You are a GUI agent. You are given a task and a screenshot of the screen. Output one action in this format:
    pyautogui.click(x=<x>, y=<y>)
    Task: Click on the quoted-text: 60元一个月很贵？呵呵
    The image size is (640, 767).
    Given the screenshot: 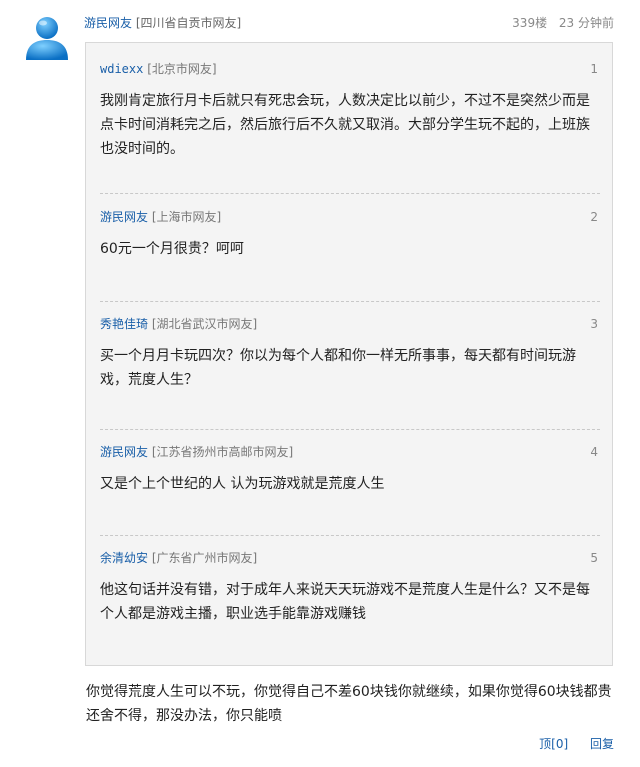 What is the action you would take?
    pyautogui.click(x=172, y=249)
    